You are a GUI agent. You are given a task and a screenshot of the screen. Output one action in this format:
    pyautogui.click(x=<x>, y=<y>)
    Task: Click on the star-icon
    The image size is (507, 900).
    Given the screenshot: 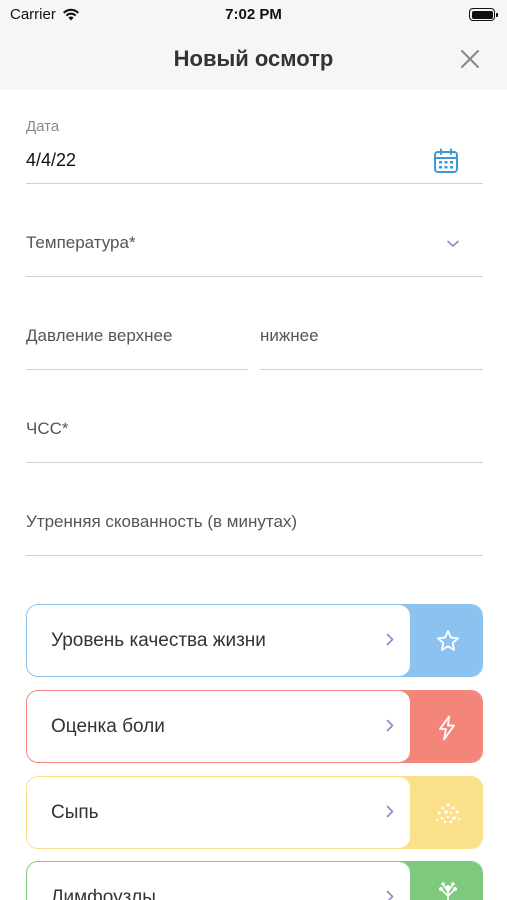 What is the action you would take?
    pyautogui.click(x=448, y=640)
    